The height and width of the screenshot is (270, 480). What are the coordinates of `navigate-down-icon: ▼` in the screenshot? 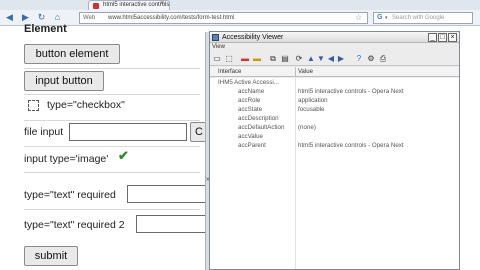 It's located at (321, 59).